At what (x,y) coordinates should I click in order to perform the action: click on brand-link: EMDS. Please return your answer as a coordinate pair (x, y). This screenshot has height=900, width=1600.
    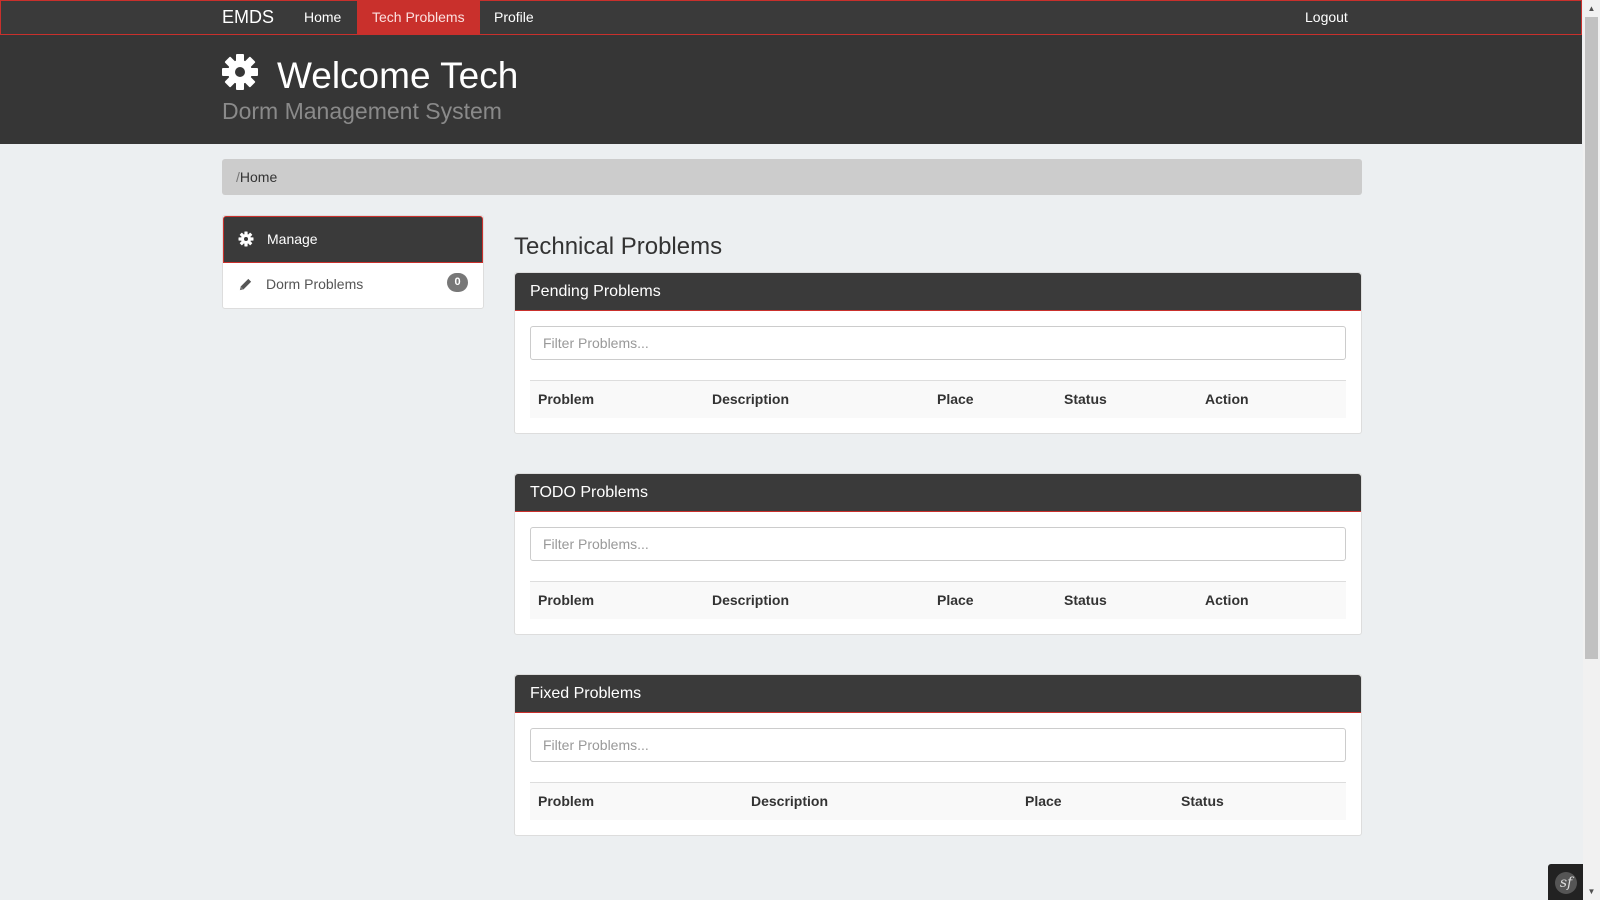
    Looking at the image, I should click on (248, 17).